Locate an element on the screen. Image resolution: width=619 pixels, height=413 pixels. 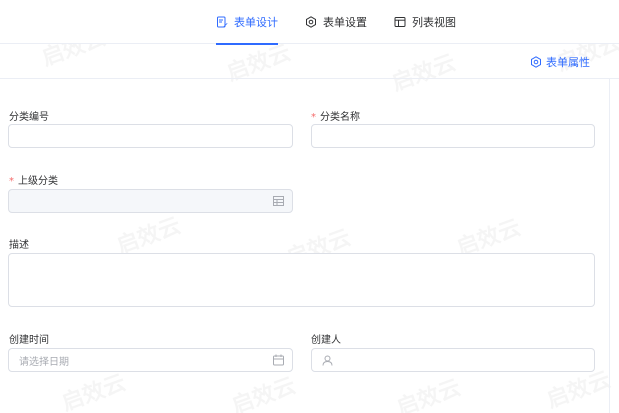
calendar-icon is located at coordinates (278, 360).